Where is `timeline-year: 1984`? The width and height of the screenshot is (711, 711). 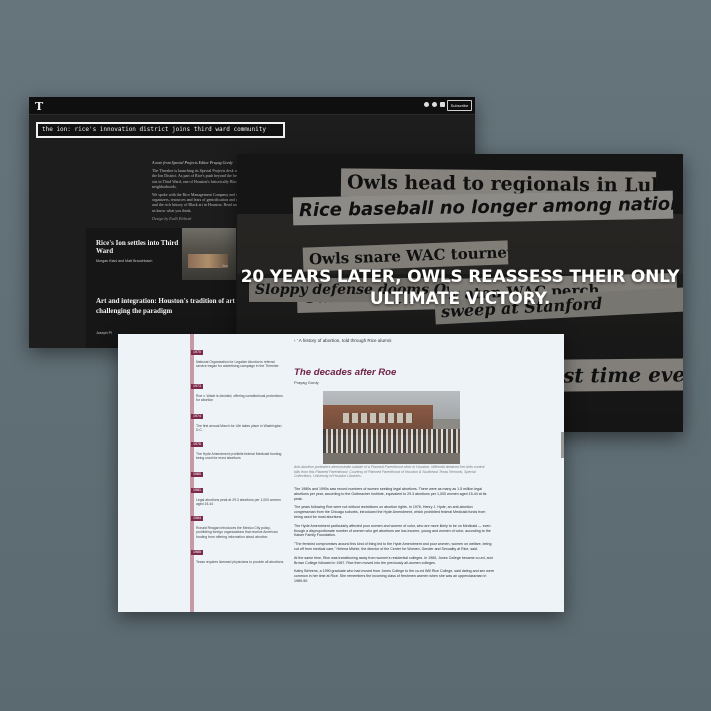 timeline-year: 1984 is located at coordinates (197, 518).